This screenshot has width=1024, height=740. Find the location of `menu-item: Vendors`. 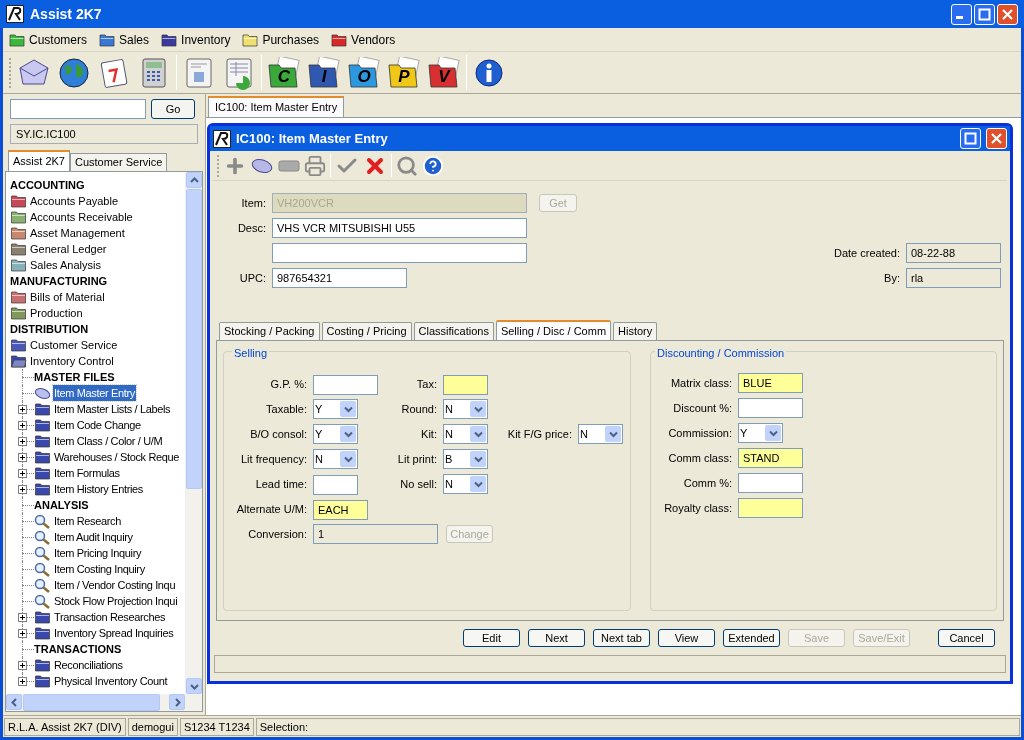

menu-item: Vendors is located at coordinates (363, 39).